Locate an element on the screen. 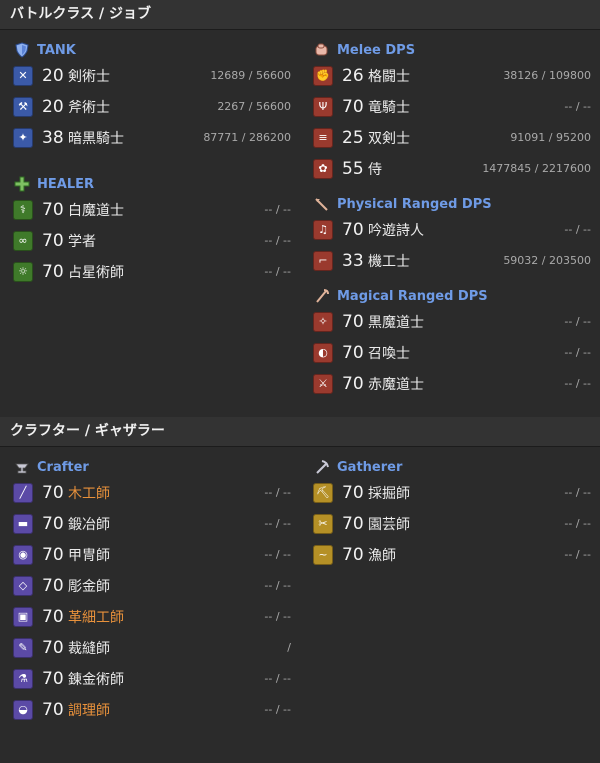  red-mage-icon: ⚔ is located at coordinates (323, 383).